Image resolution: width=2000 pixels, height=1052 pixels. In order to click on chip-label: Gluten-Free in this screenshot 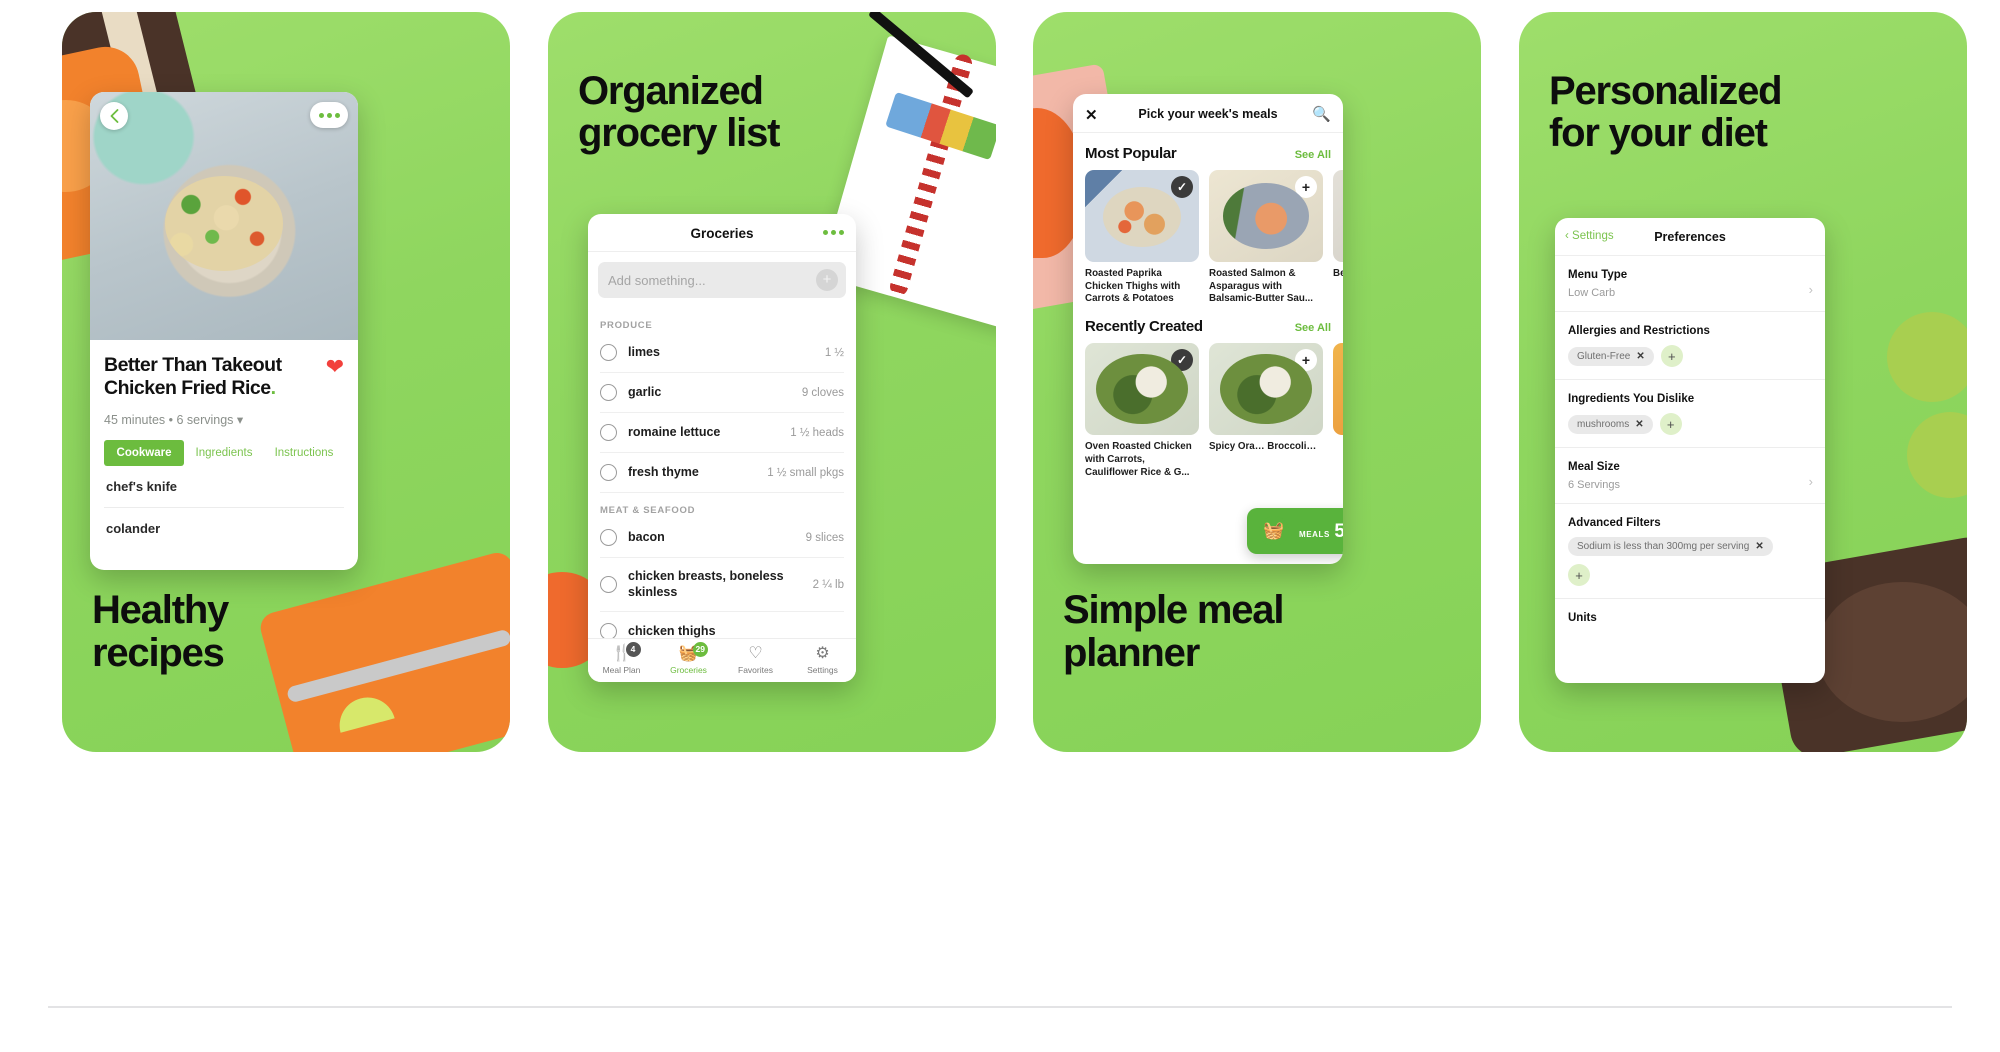, I will do `click(1604, 356)`.